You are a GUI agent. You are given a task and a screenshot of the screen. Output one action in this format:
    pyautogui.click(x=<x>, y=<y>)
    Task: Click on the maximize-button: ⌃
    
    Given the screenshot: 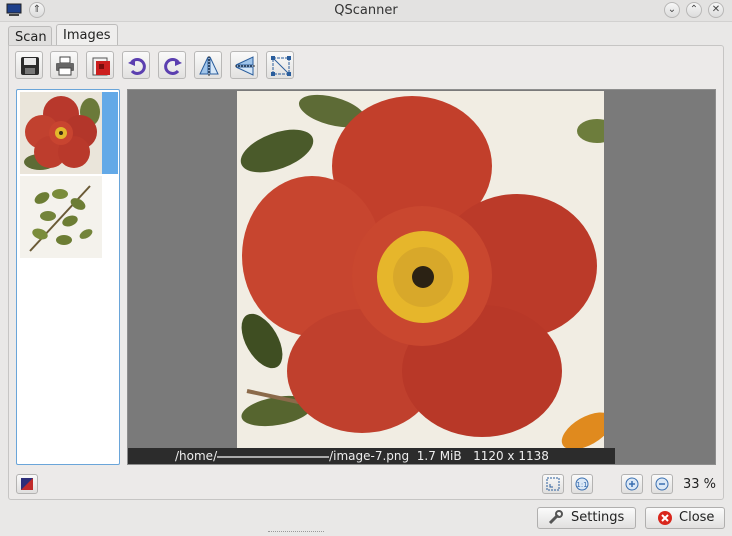 What is the action you would take?
    pyautogui.click(x=694, y=10)
    